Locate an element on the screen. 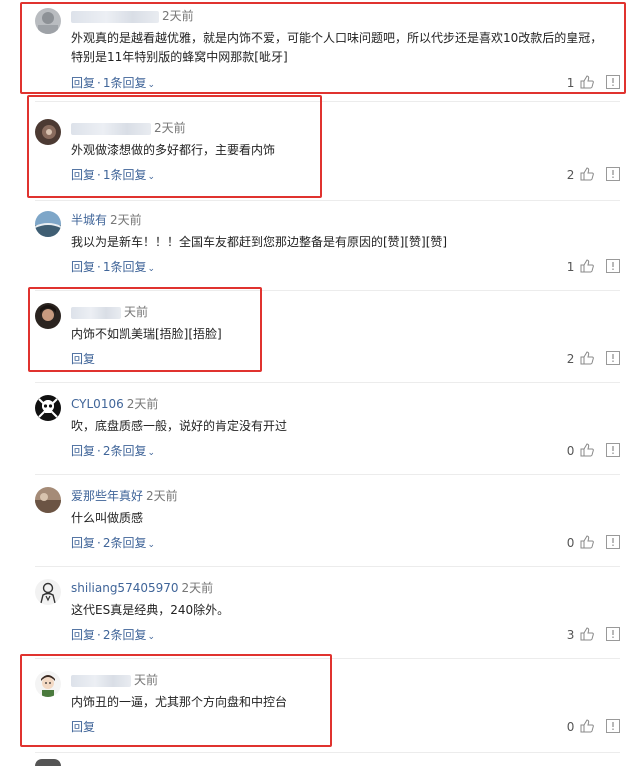 Image resolution: width=640 pixels, height=766 pixels. comment-meta: 半城有 2天前 is located at coordinates (106, 220).